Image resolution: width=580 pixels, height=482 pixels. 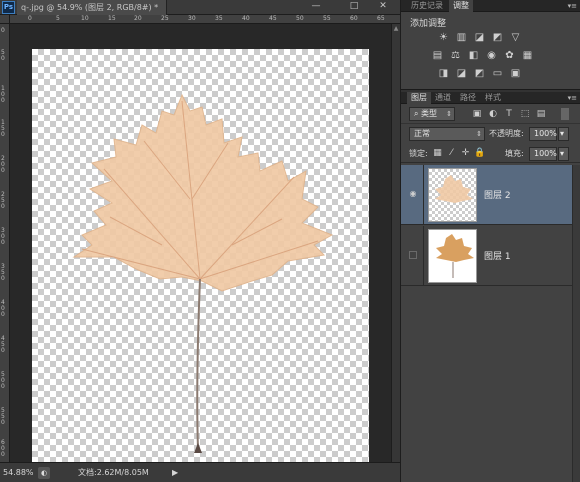 What do you see at coordinates (465, 153) in the screenshot?
I see `lock-move-icon: ✛` at bounding box center [465, 153].